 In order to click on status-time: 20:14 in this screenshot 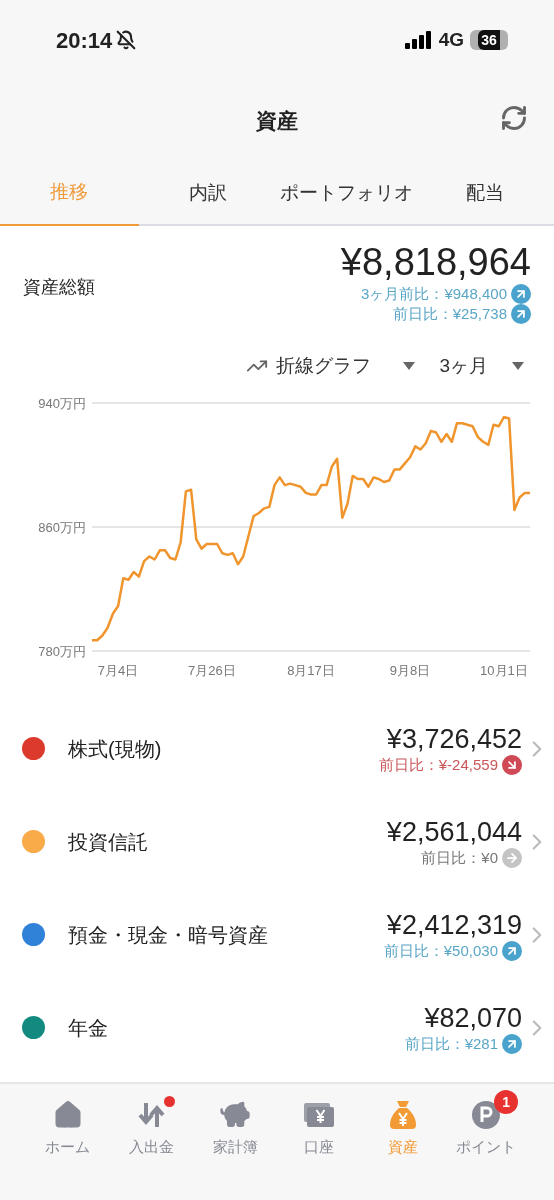, I will do `click(84, 40)`.